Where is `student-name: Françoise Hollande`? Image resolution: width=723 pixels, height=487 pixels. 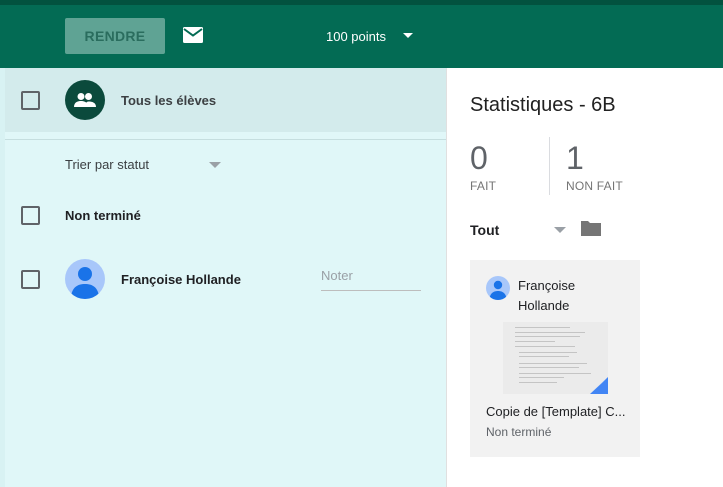 student-name: Françoise Hollande is located at coordinates (181, 279).